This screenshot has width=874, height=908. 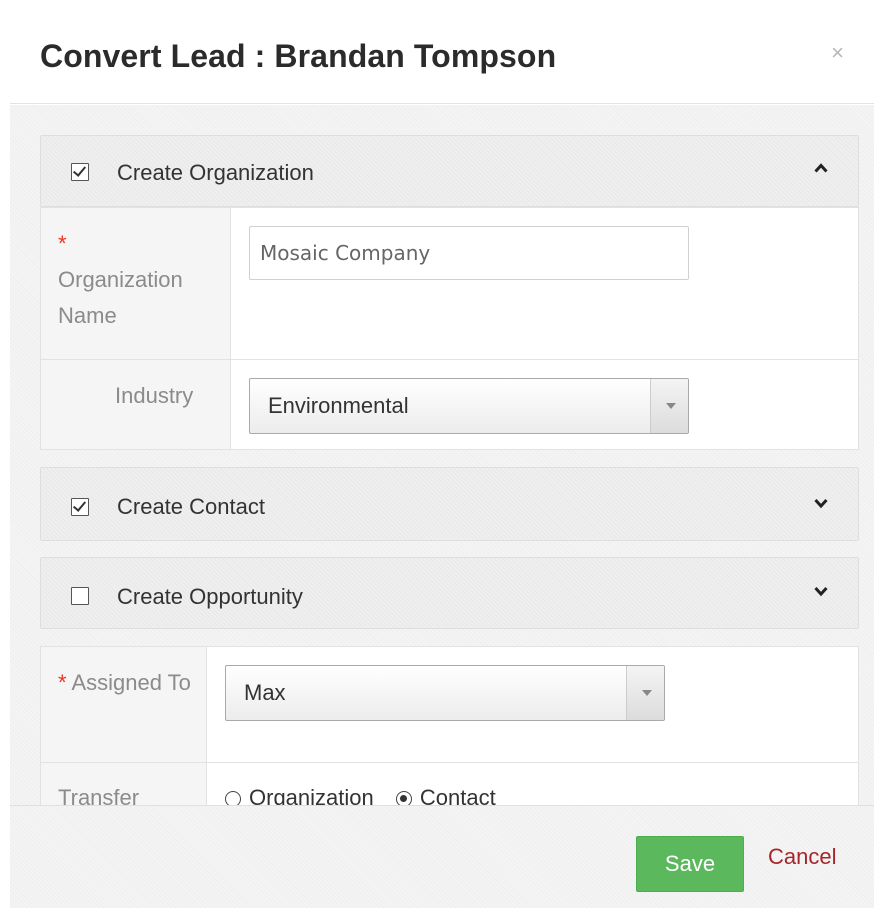 I want to click on organization-name-label-text: Organization Name, so click(x=120, y=297).